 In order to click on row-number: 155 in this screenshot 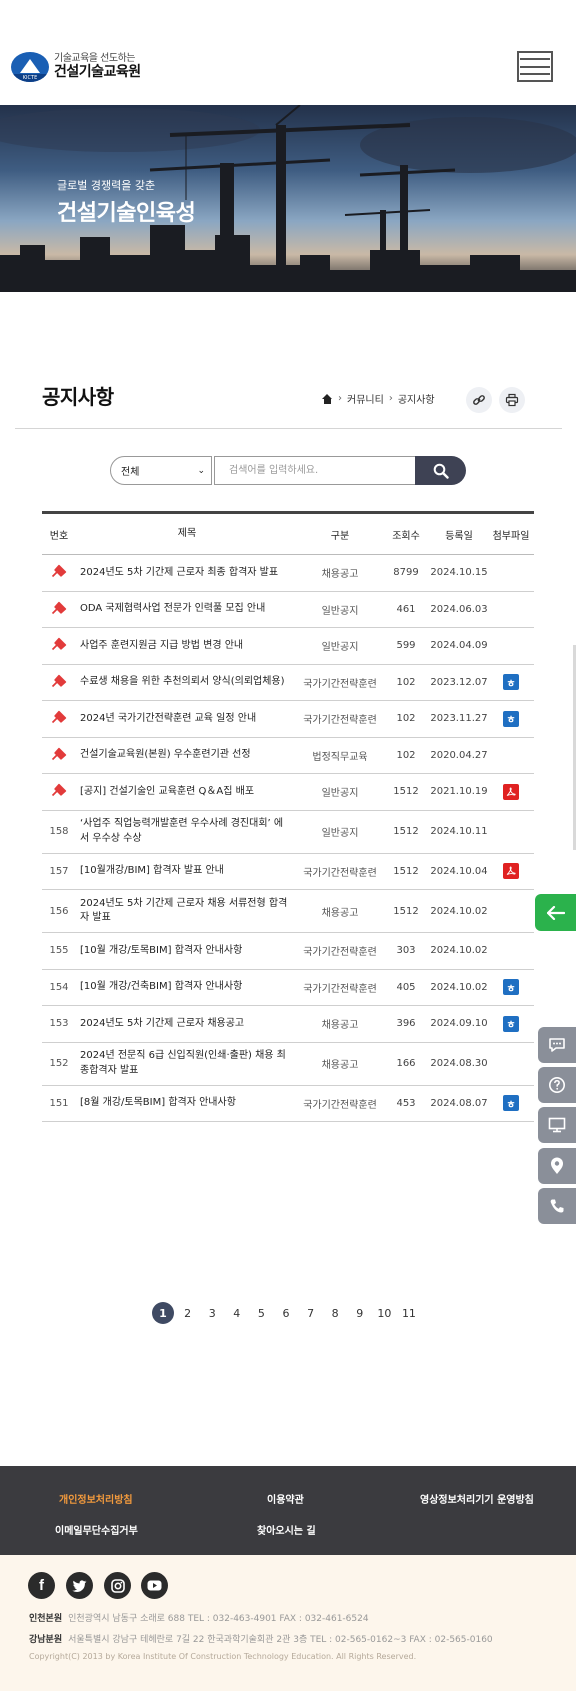, I will do `click(59, 951)`.